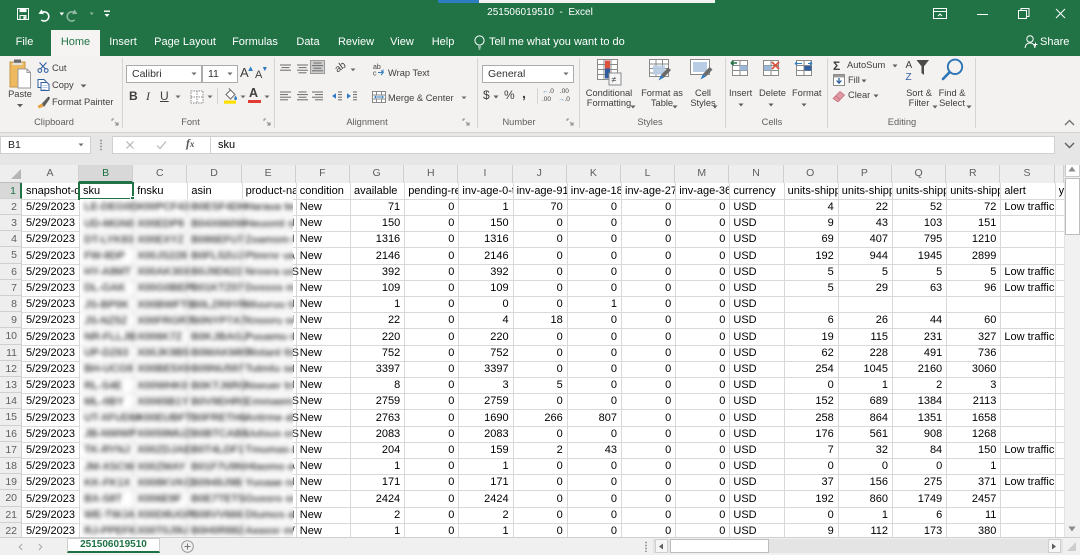  I want to click on svg-text: Z, so click(909, 76).